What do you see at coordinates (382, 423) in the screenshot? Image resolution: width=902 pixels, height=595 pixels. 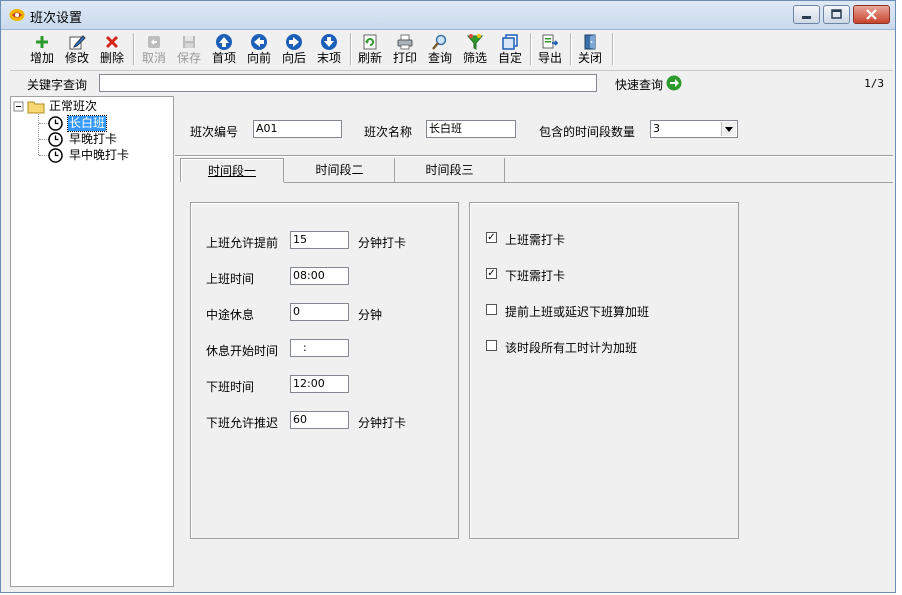 I see `late-allowance-unit: 分钟打卡` at bounding box center [382, 423].